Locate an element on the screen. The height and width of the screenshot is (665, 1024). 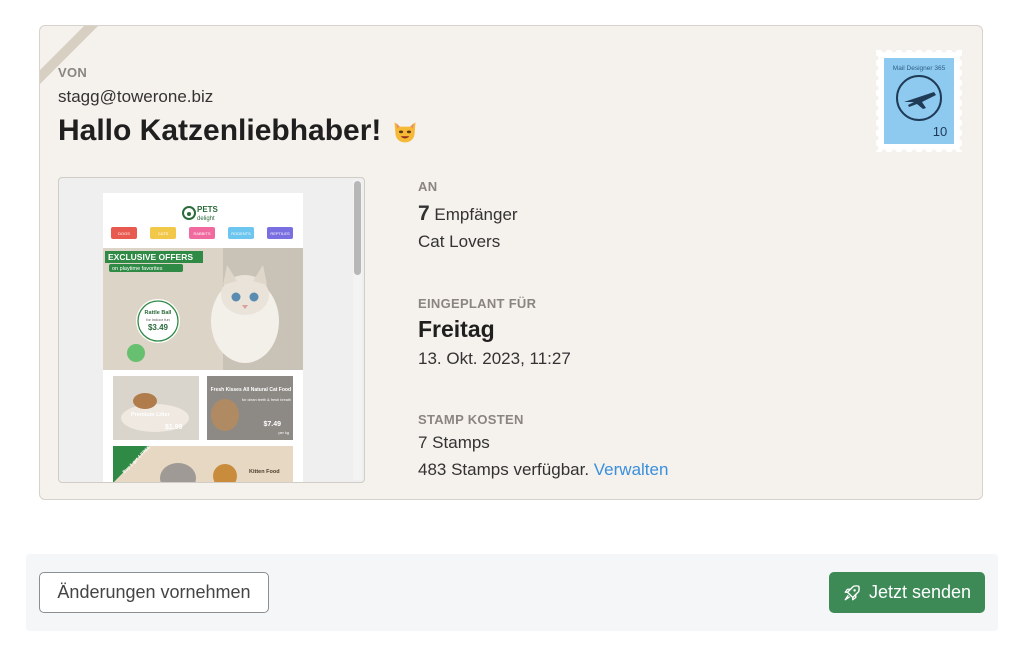
recipients: 7 Empfänger is located at coordinates (468, 214).